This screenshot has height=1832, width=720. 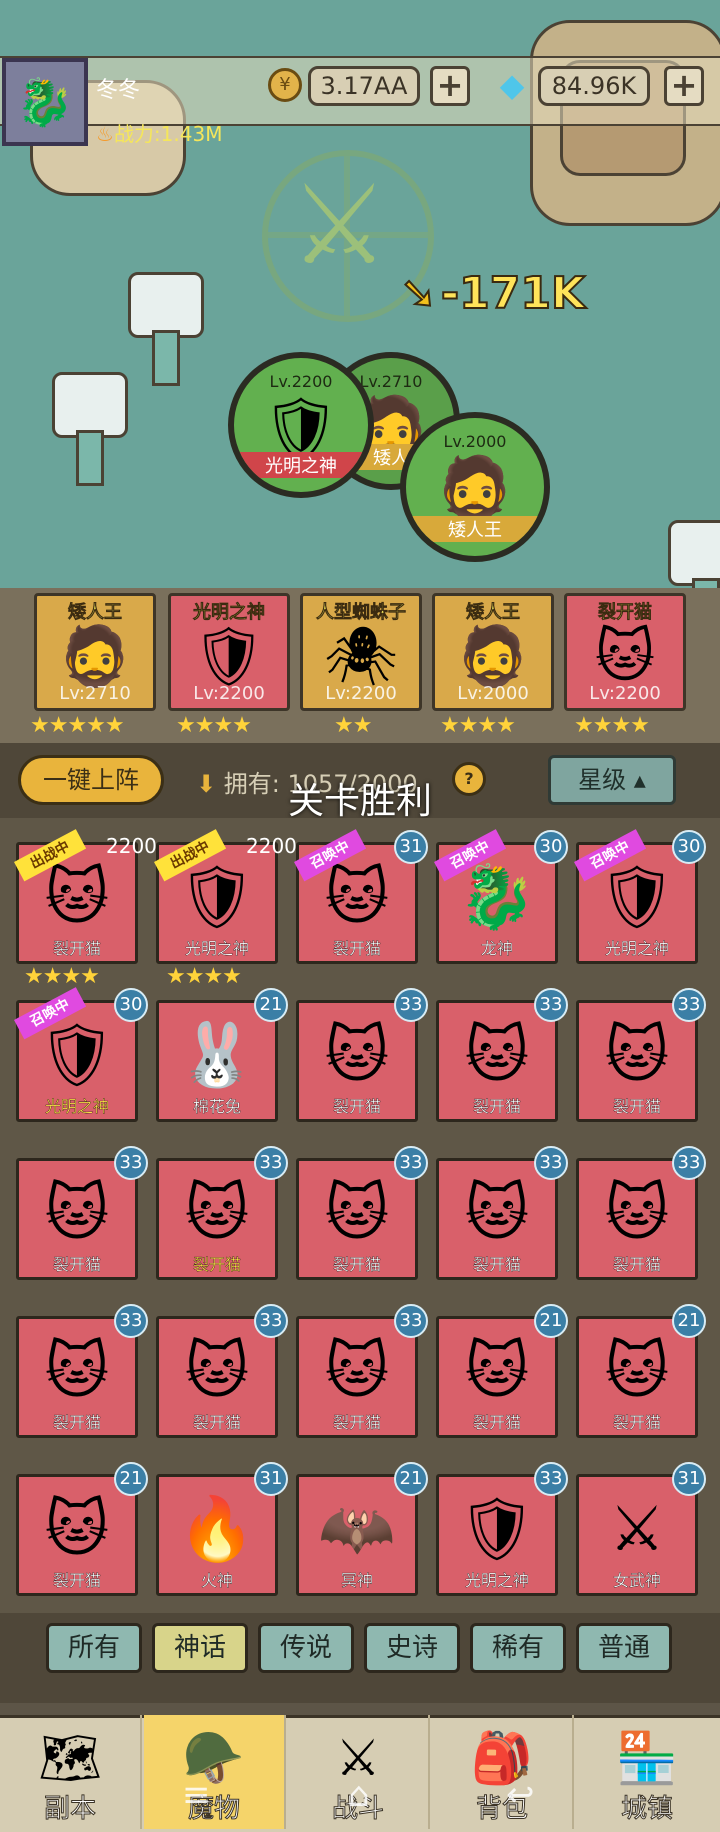 I want to click on team-slot-stars: ★★★★★, so click(x=77, y=725).